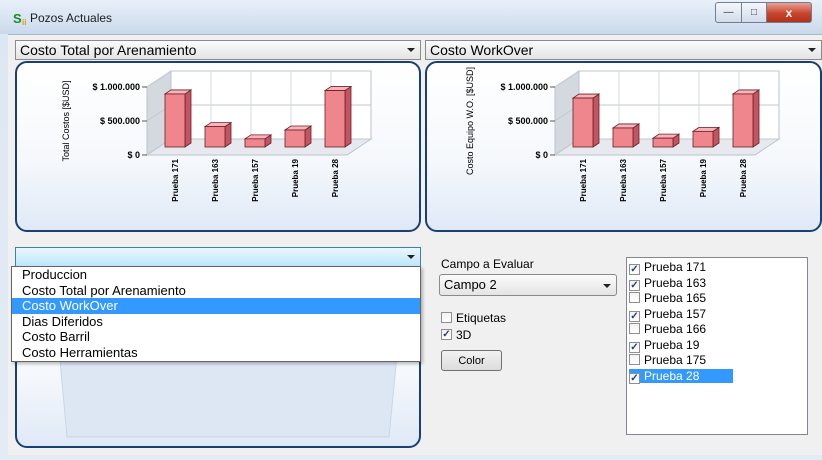 The image size is (822, 460). I want to click on etiquetas-checkbox, so click(446, 317).